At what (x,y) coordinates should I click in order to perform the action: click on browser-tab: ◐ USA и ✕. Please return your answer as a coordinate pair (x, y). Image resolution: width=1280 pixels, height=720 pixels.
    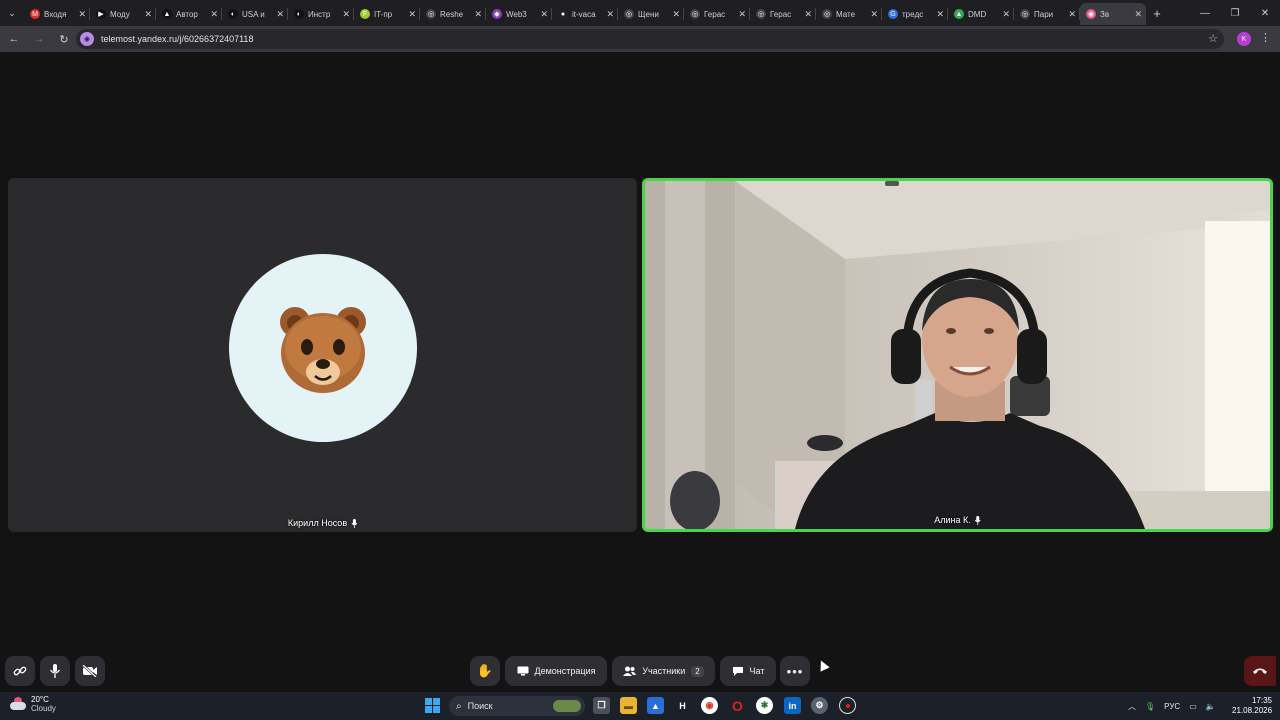
    Looking at the image, I should click on (255, 14).